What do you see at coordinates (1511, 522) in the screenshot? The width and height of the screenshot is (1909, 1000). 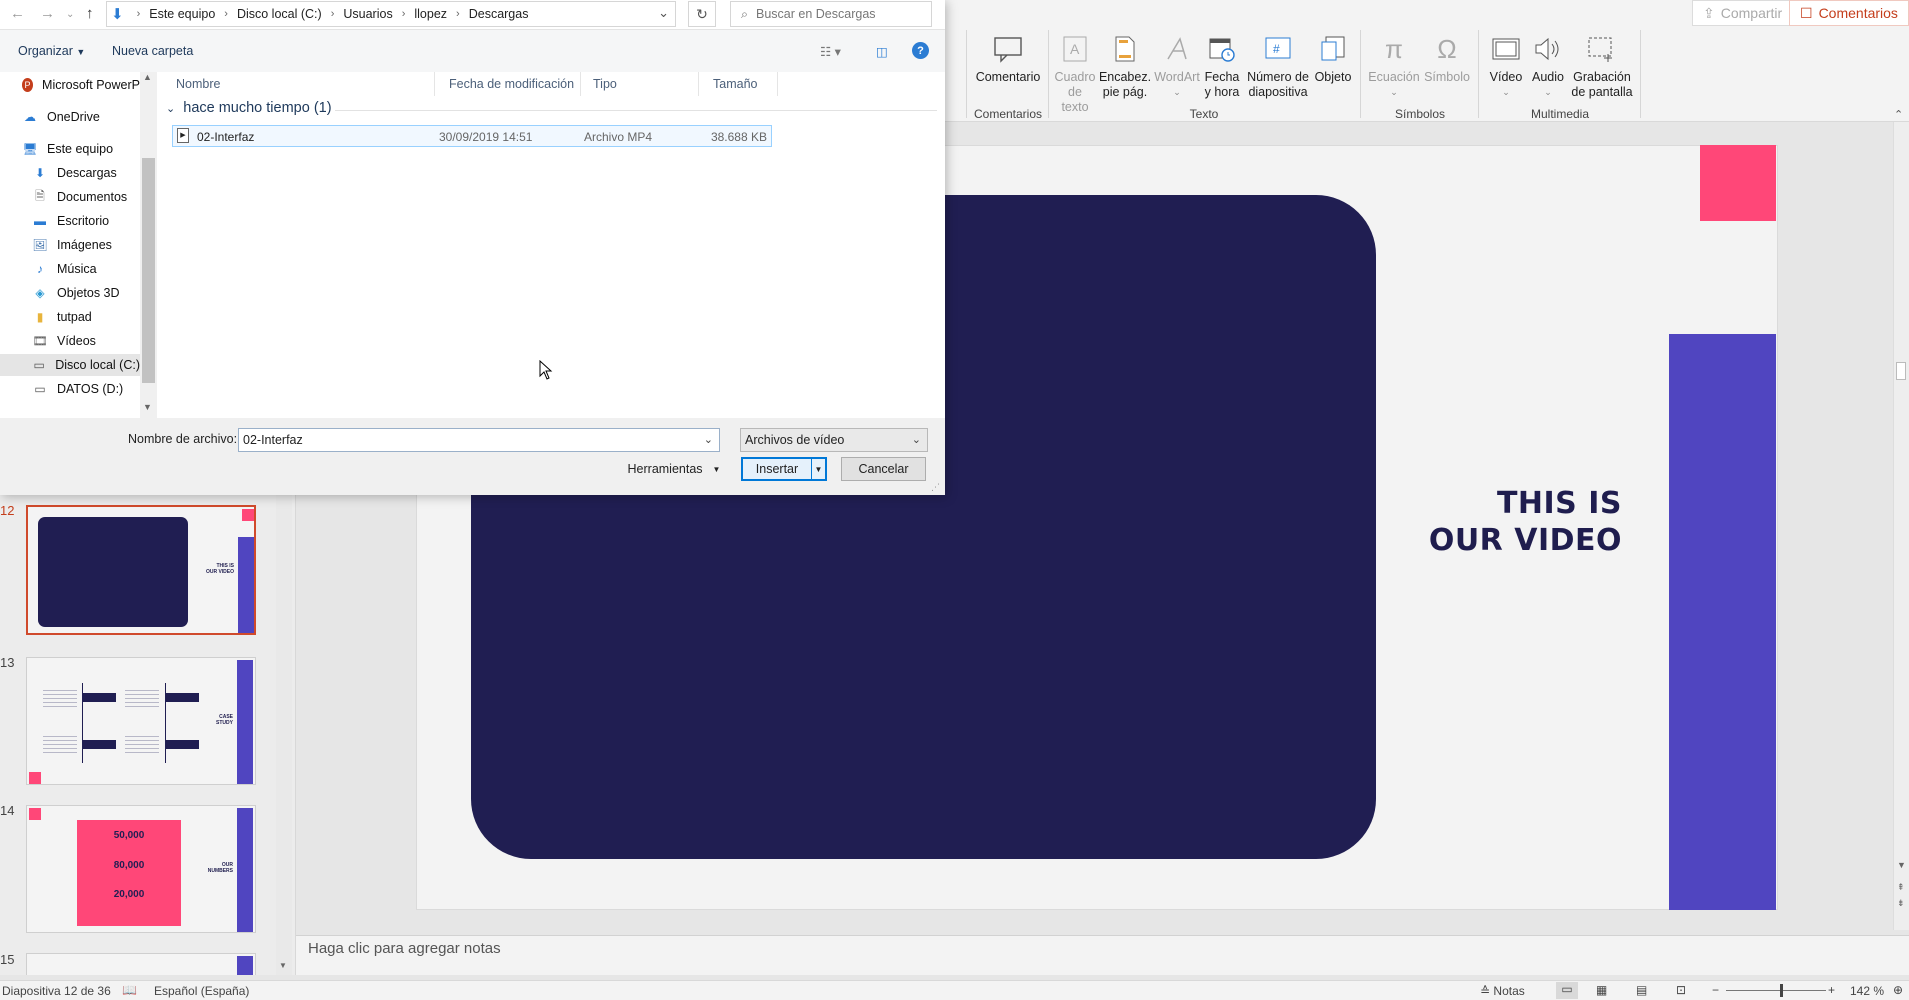 I see `slide-title: THIS IS OUR VIDEO` at bounding box center [1511, 522].